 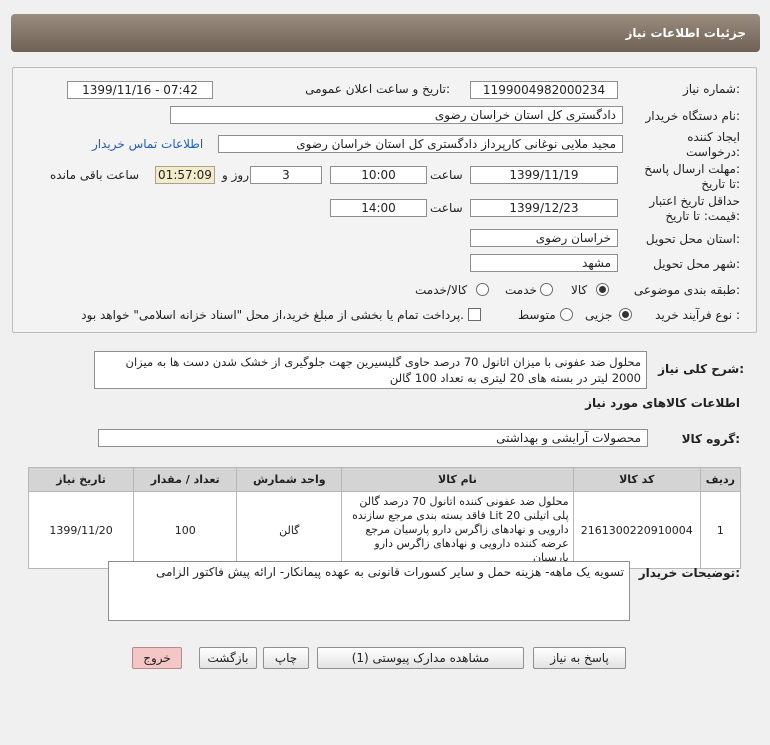 I want to click on category-radio-service, so click(x=546, y=289).